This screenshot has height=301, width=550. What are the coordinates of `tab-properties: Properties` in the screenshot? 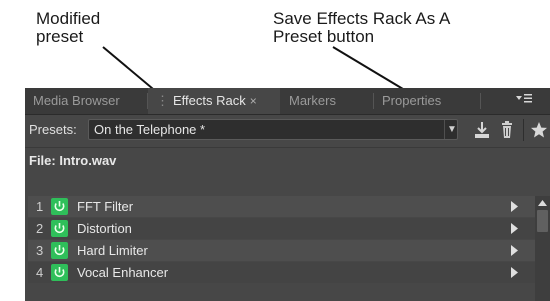 It's located at (424, 101).